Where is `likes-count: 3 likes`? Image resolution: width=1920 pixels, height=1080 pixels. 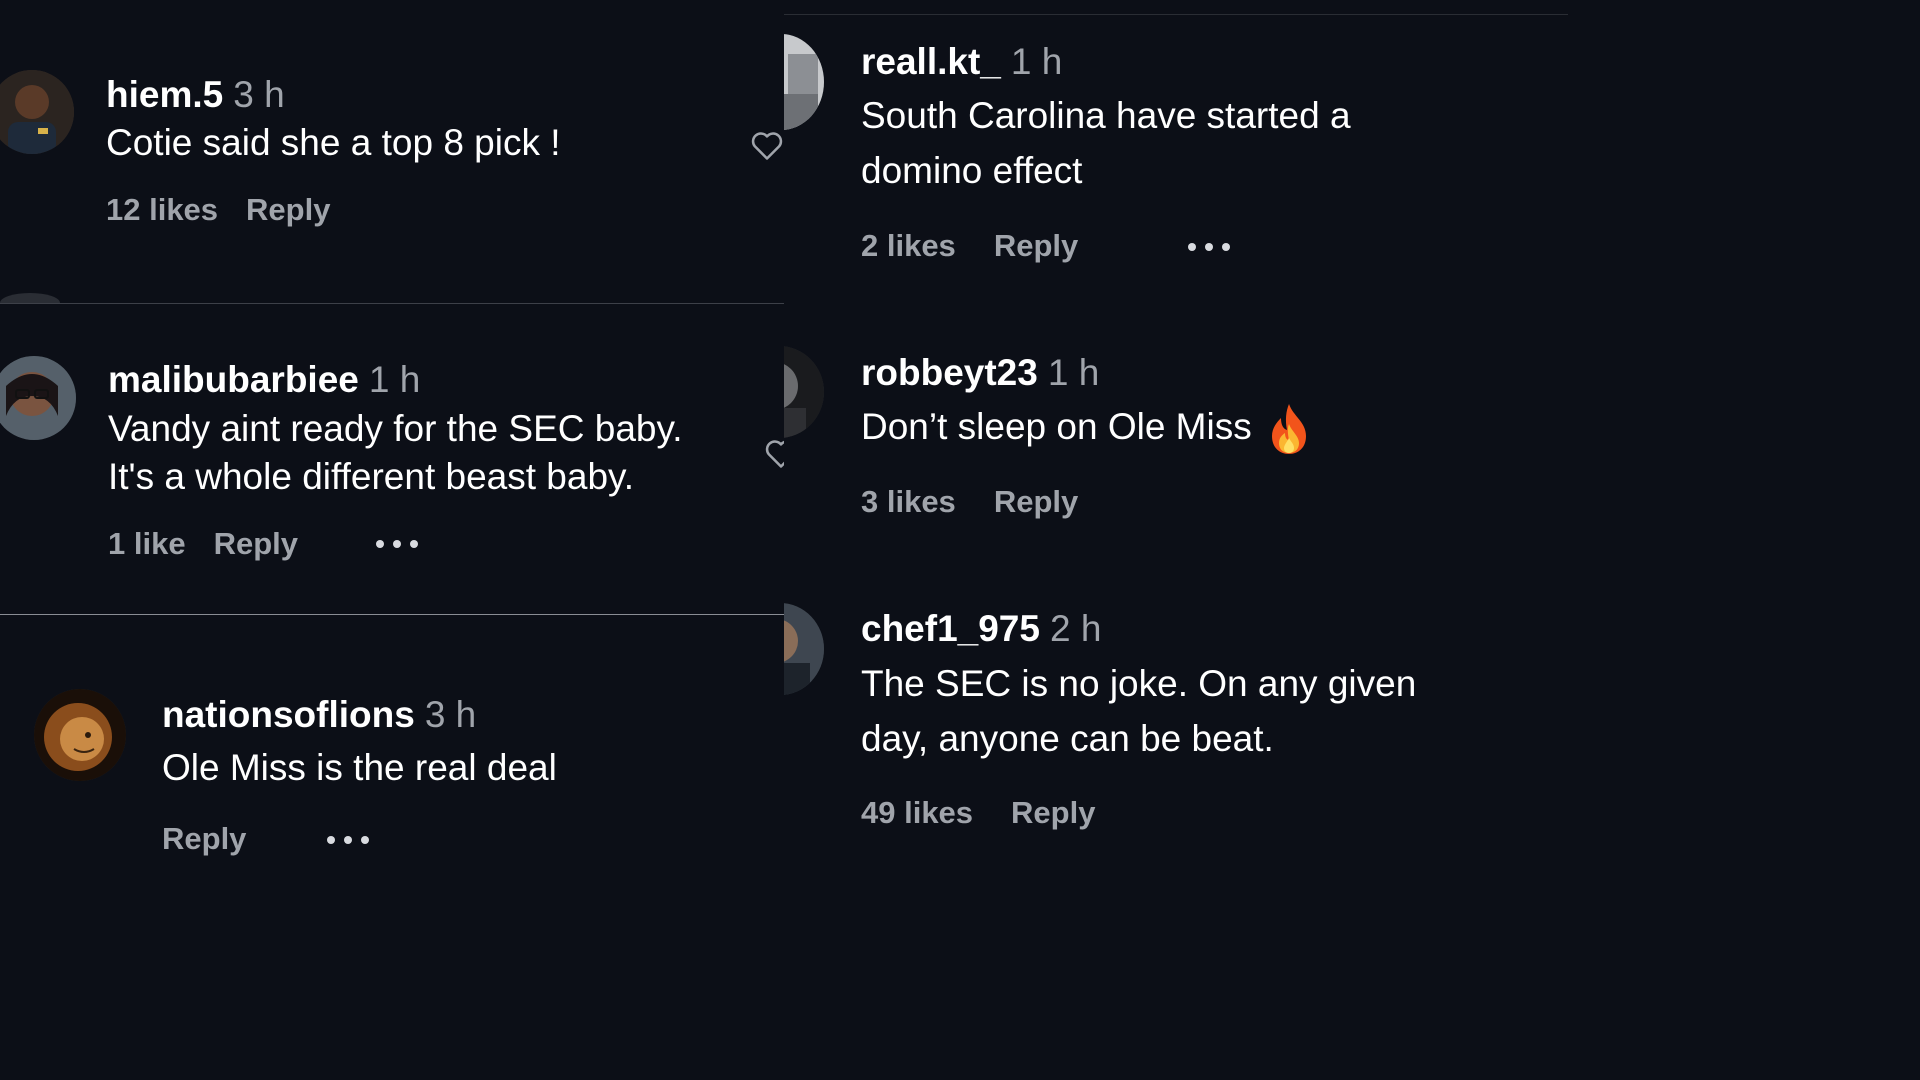 likes-count: 3 likes is located at coordinates (908, 501).